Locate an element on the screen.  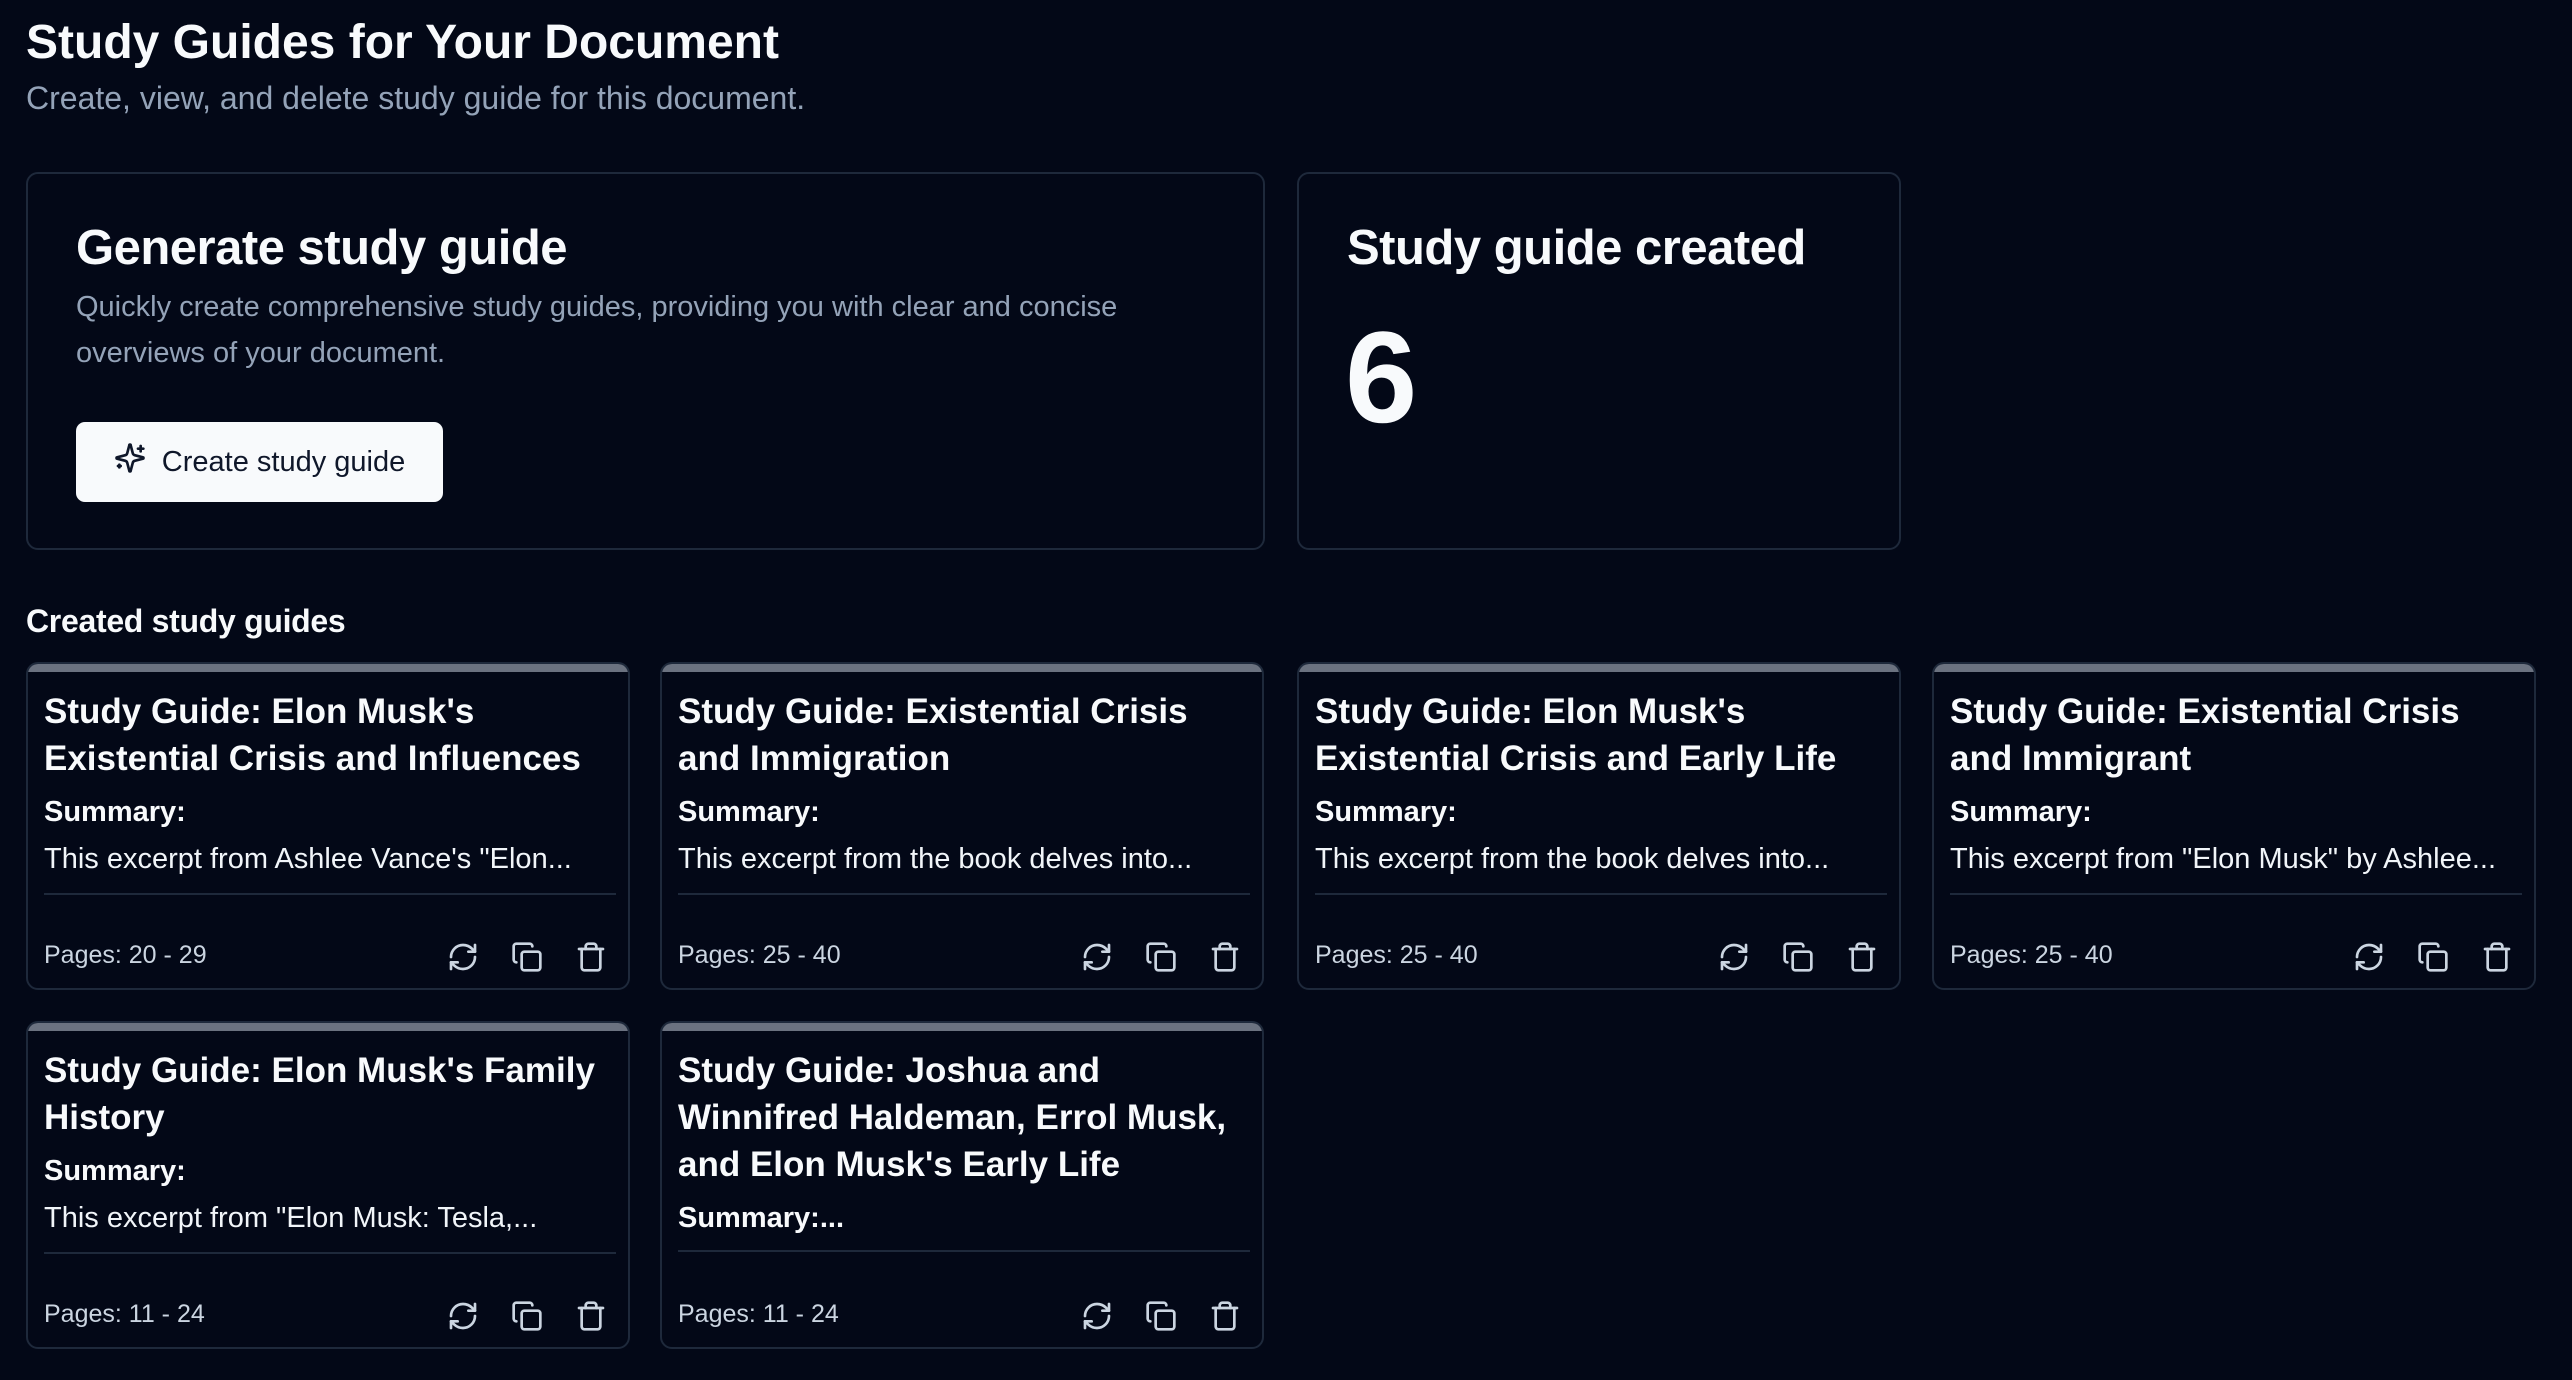
create-study-guide-button: Create study guide is located at coordinates (259, 462).